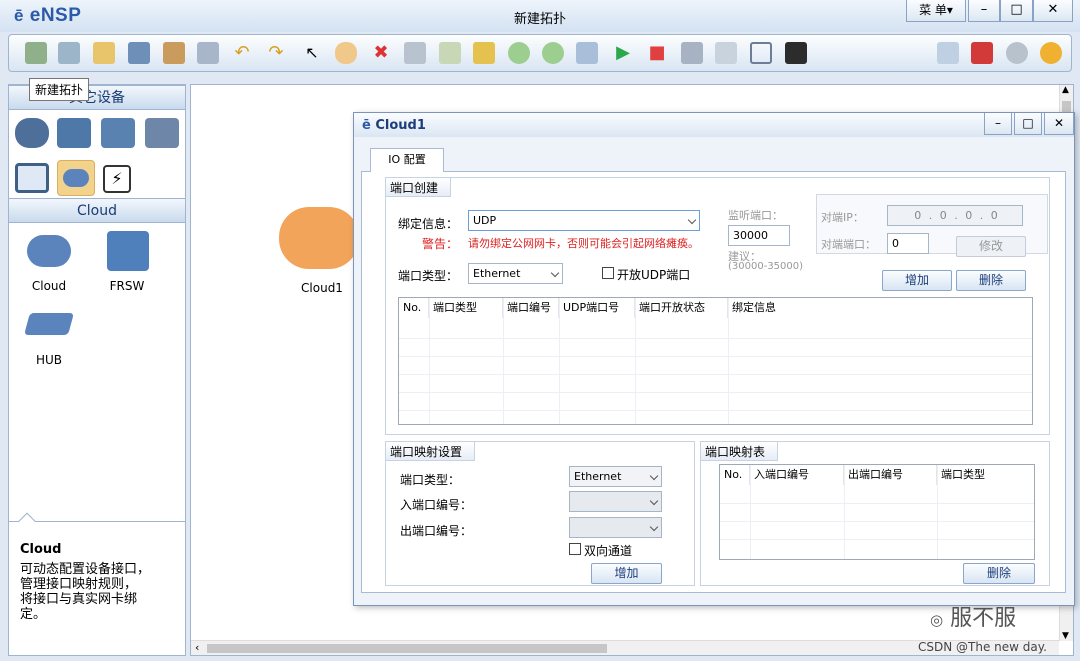 The height and width of the screenshot is (661, 1080). Describe the element at coordinates (41, 549) in the screenshot. I see `description-title: Cloud` at that location.